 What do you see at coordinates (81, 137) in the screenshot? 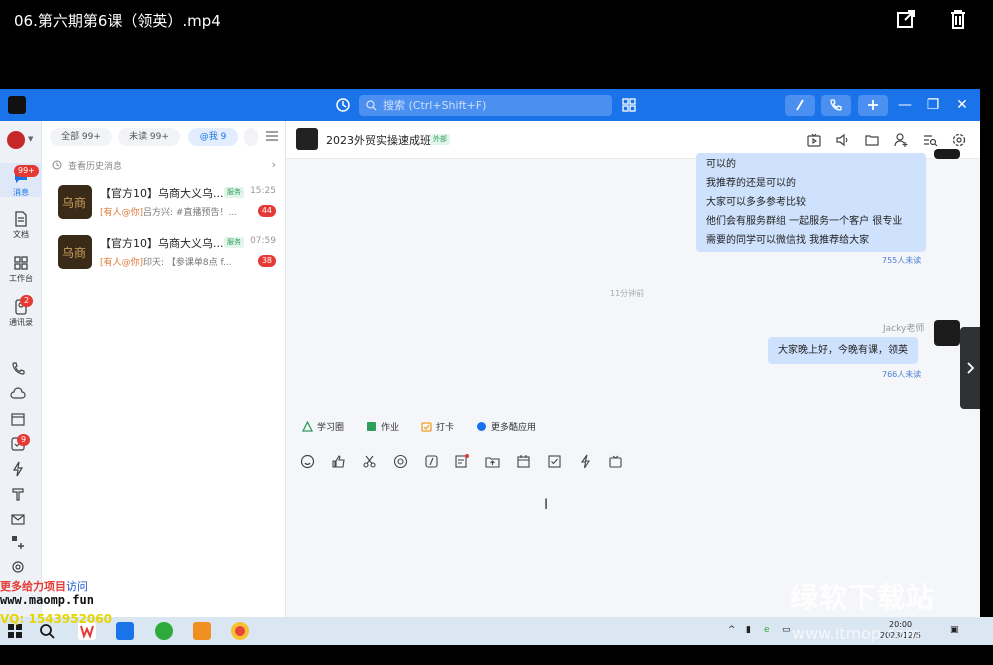
I see `filter-all: 全部 99+` at bounding box center [81, 137].